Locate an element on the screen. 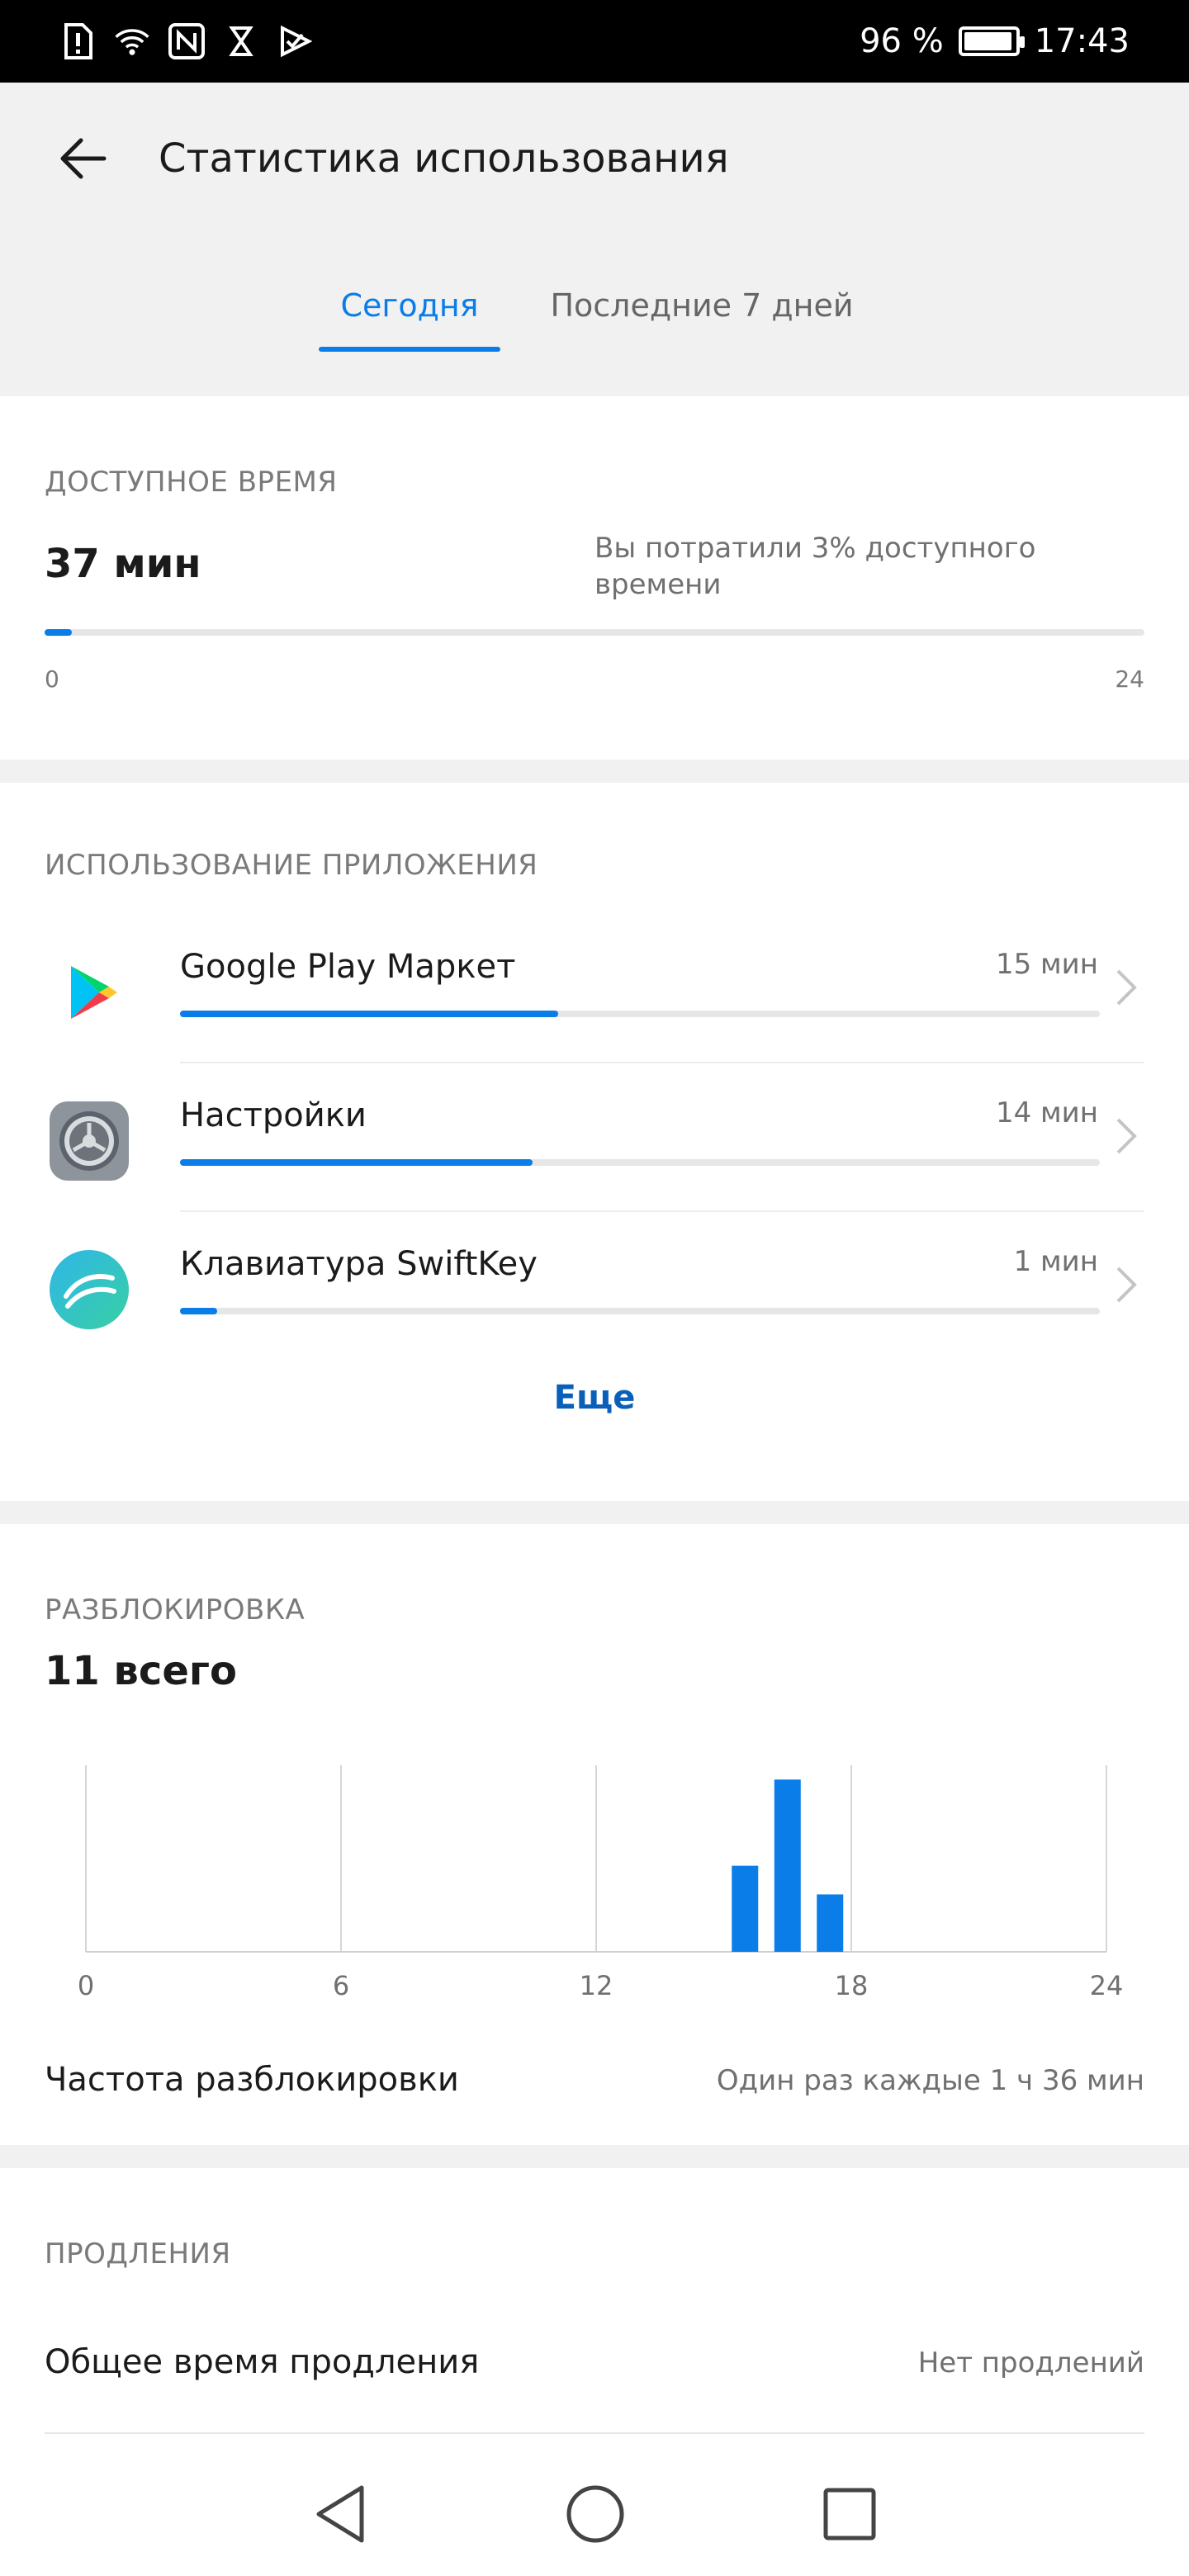 The image size is (1189, 2576). section-title-unlock: РАЗБЛОКИРОВКА is located at coordinates (175, 1610).